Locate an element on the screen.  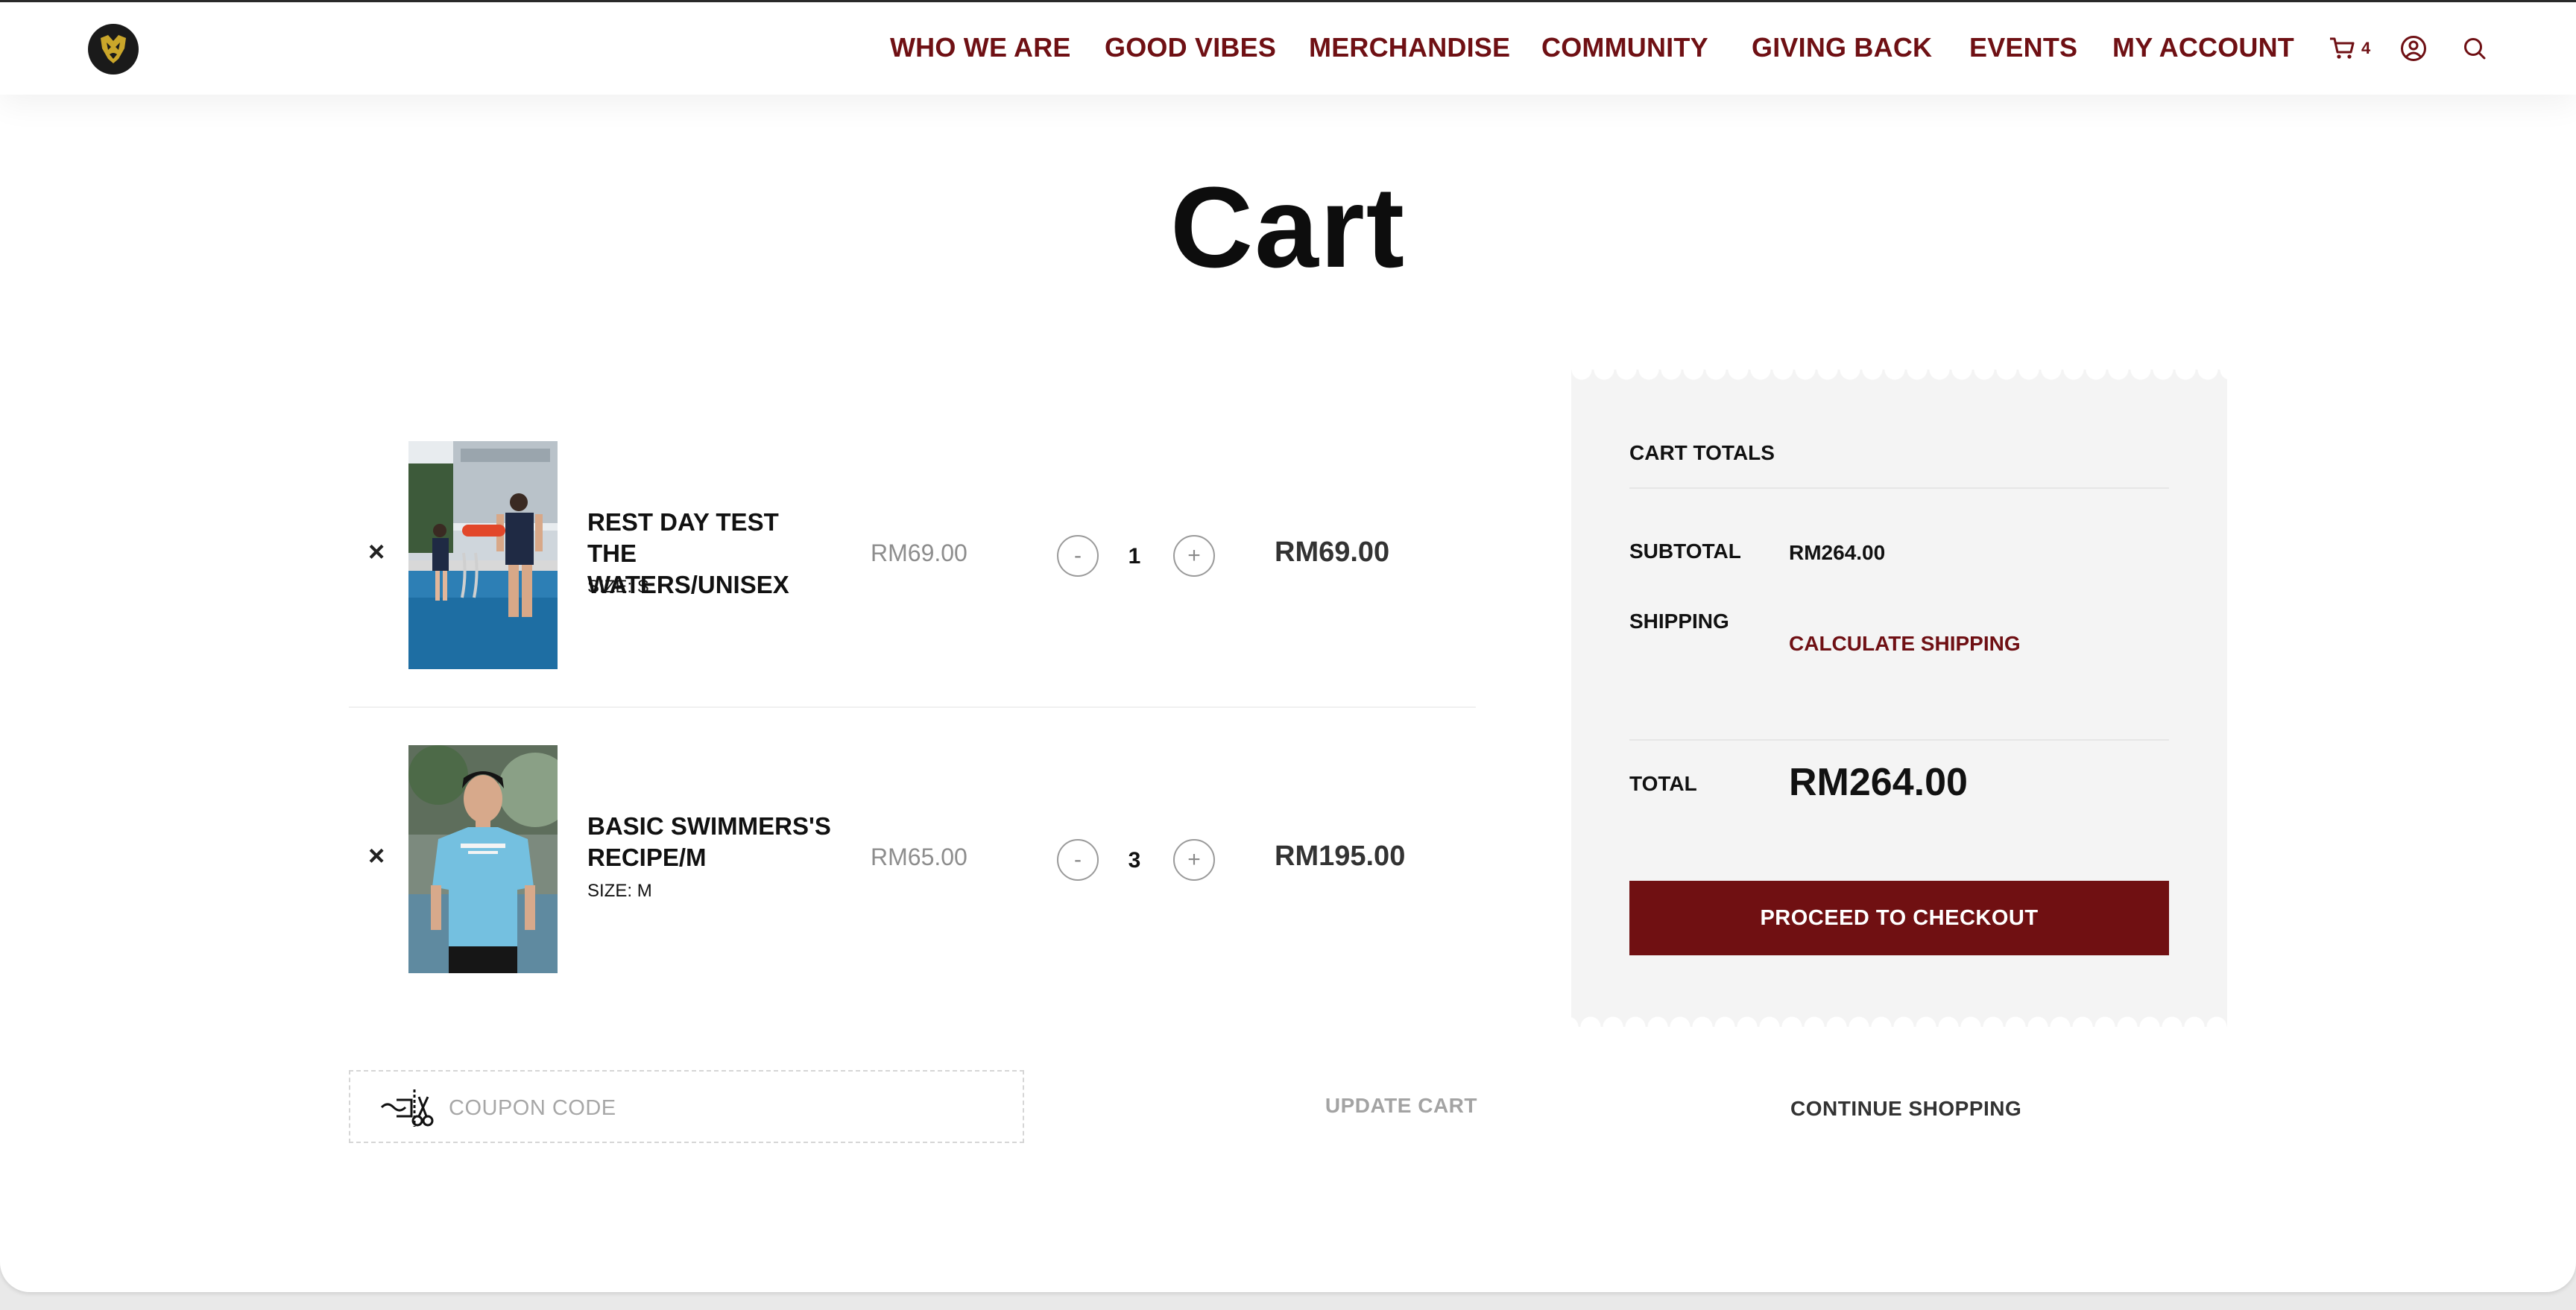
product-name: BASIC SWIMMERS'S RECIPE/M is located at coordinates (710, 842).